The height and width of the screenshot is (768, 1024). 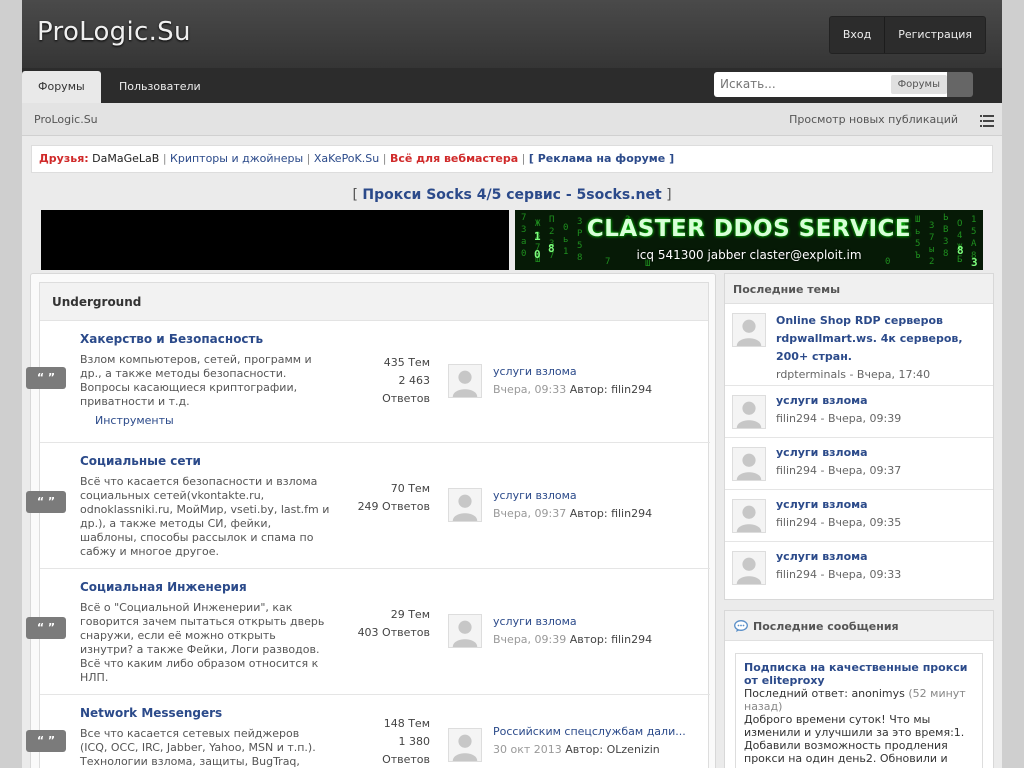 What do you see at coordinates (573, 513) in the screenshot?
I see `last-post-meta: Вчера, 09:37 Автор: filin294` at bounding box center [573, 513].